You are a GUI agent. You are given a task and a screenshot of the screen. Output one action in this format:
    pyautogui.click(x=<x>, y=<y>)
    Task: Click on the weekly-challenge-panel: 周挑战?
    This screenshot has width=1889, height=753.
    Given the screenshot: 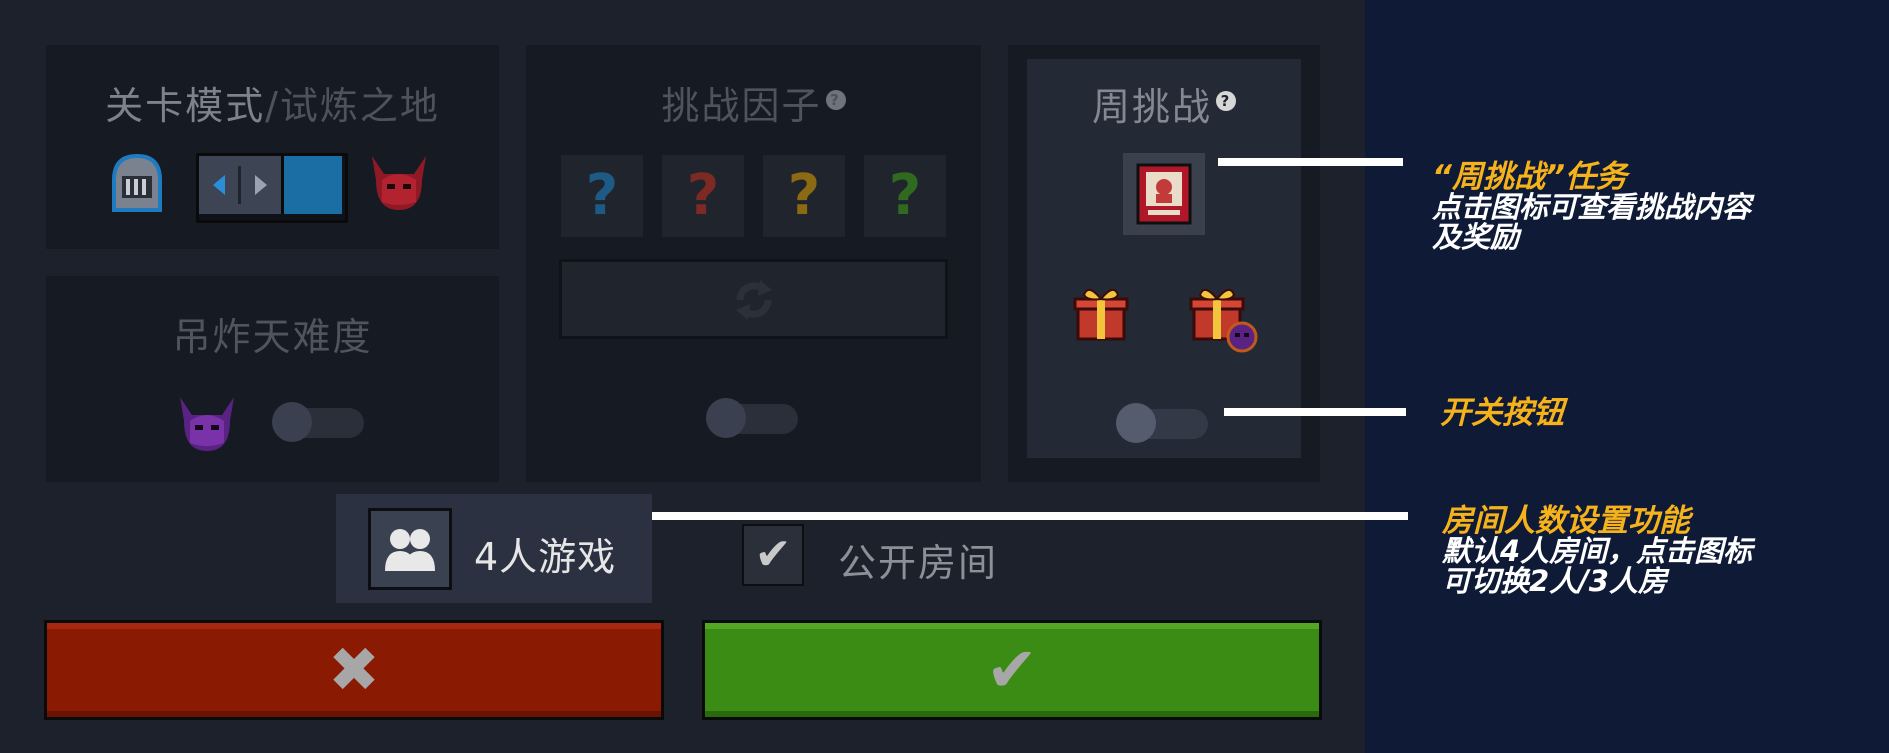 What is the action you would take?
    pyautogui.click(x=1164, y=263)
    